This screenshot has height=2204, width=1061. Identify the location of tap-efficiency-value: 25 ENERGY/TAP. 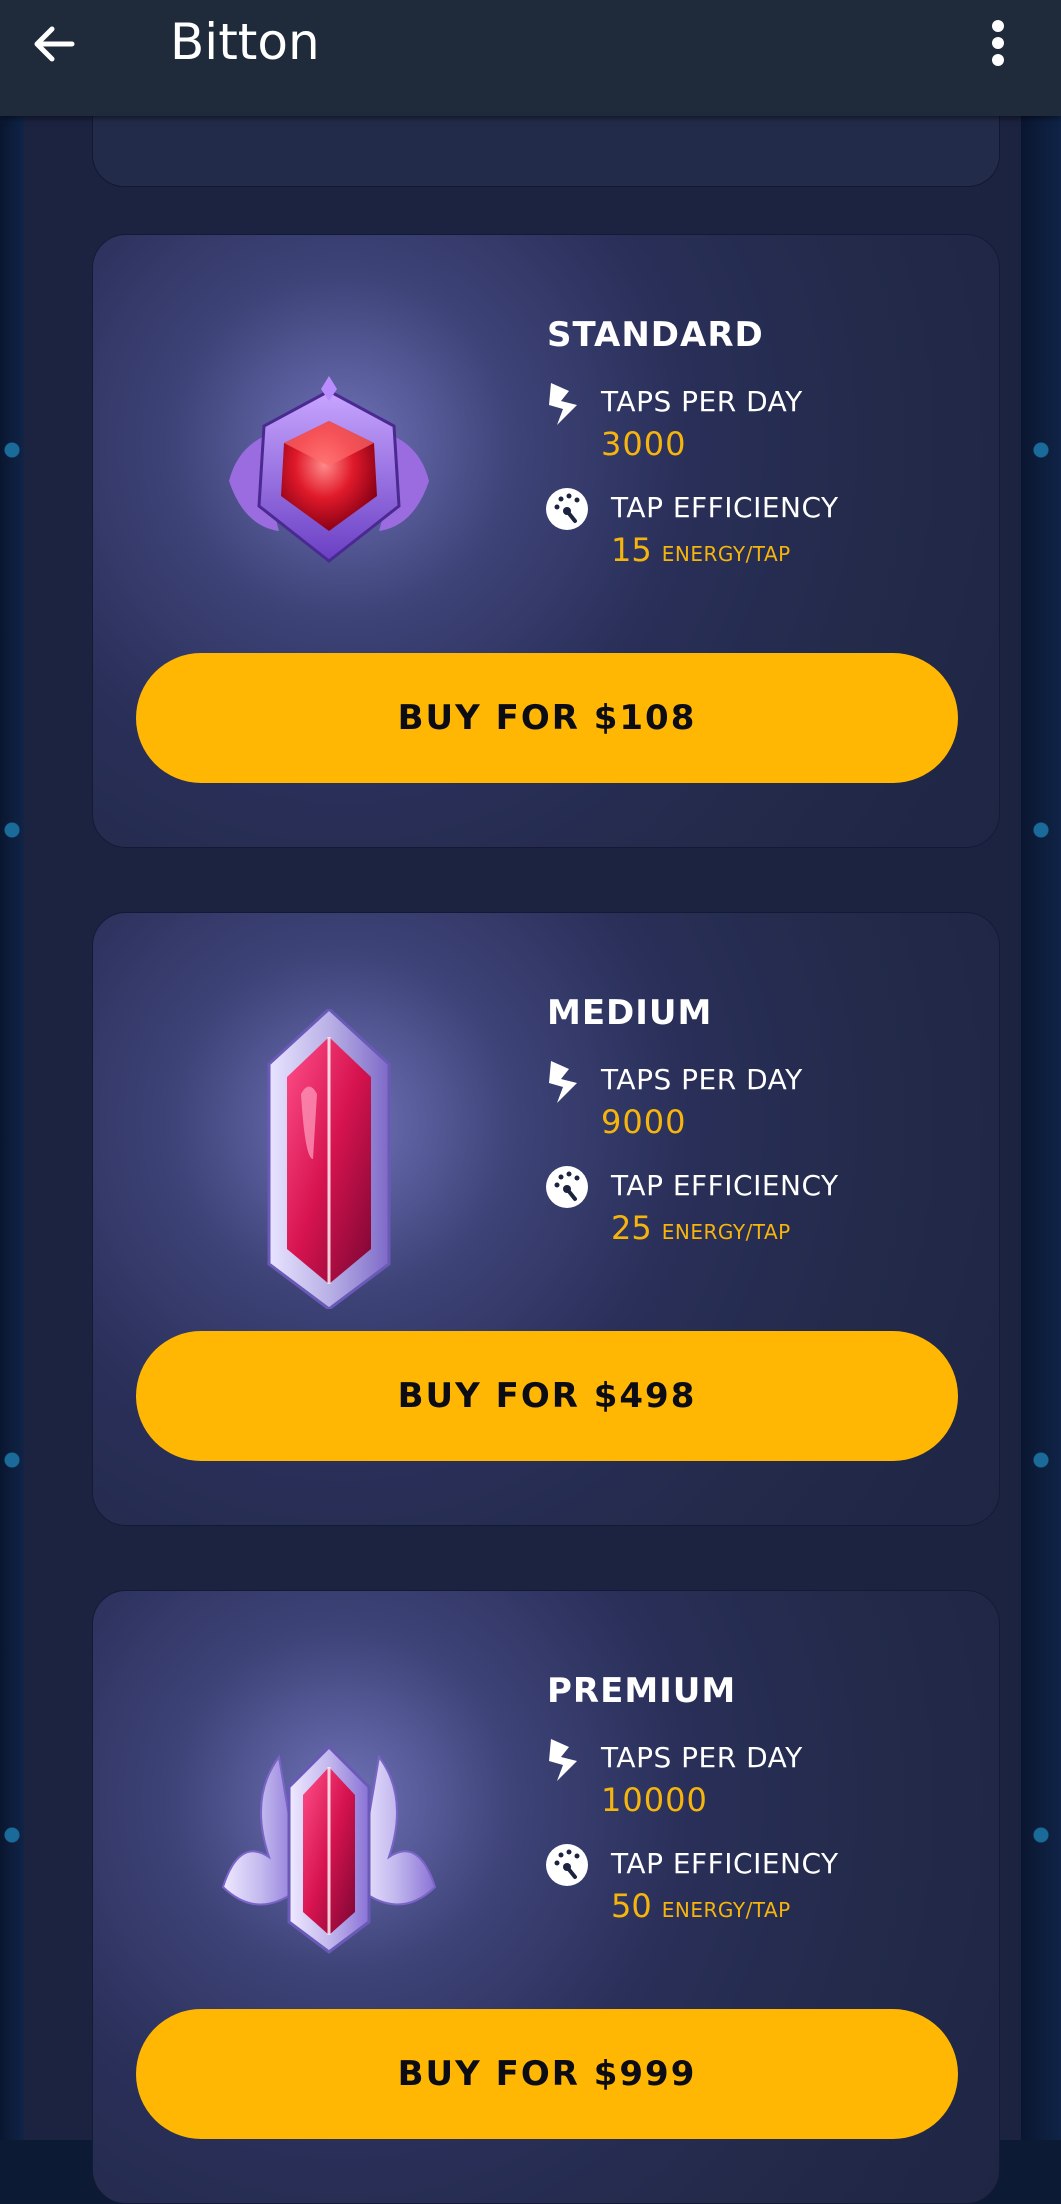
(701, 1228).